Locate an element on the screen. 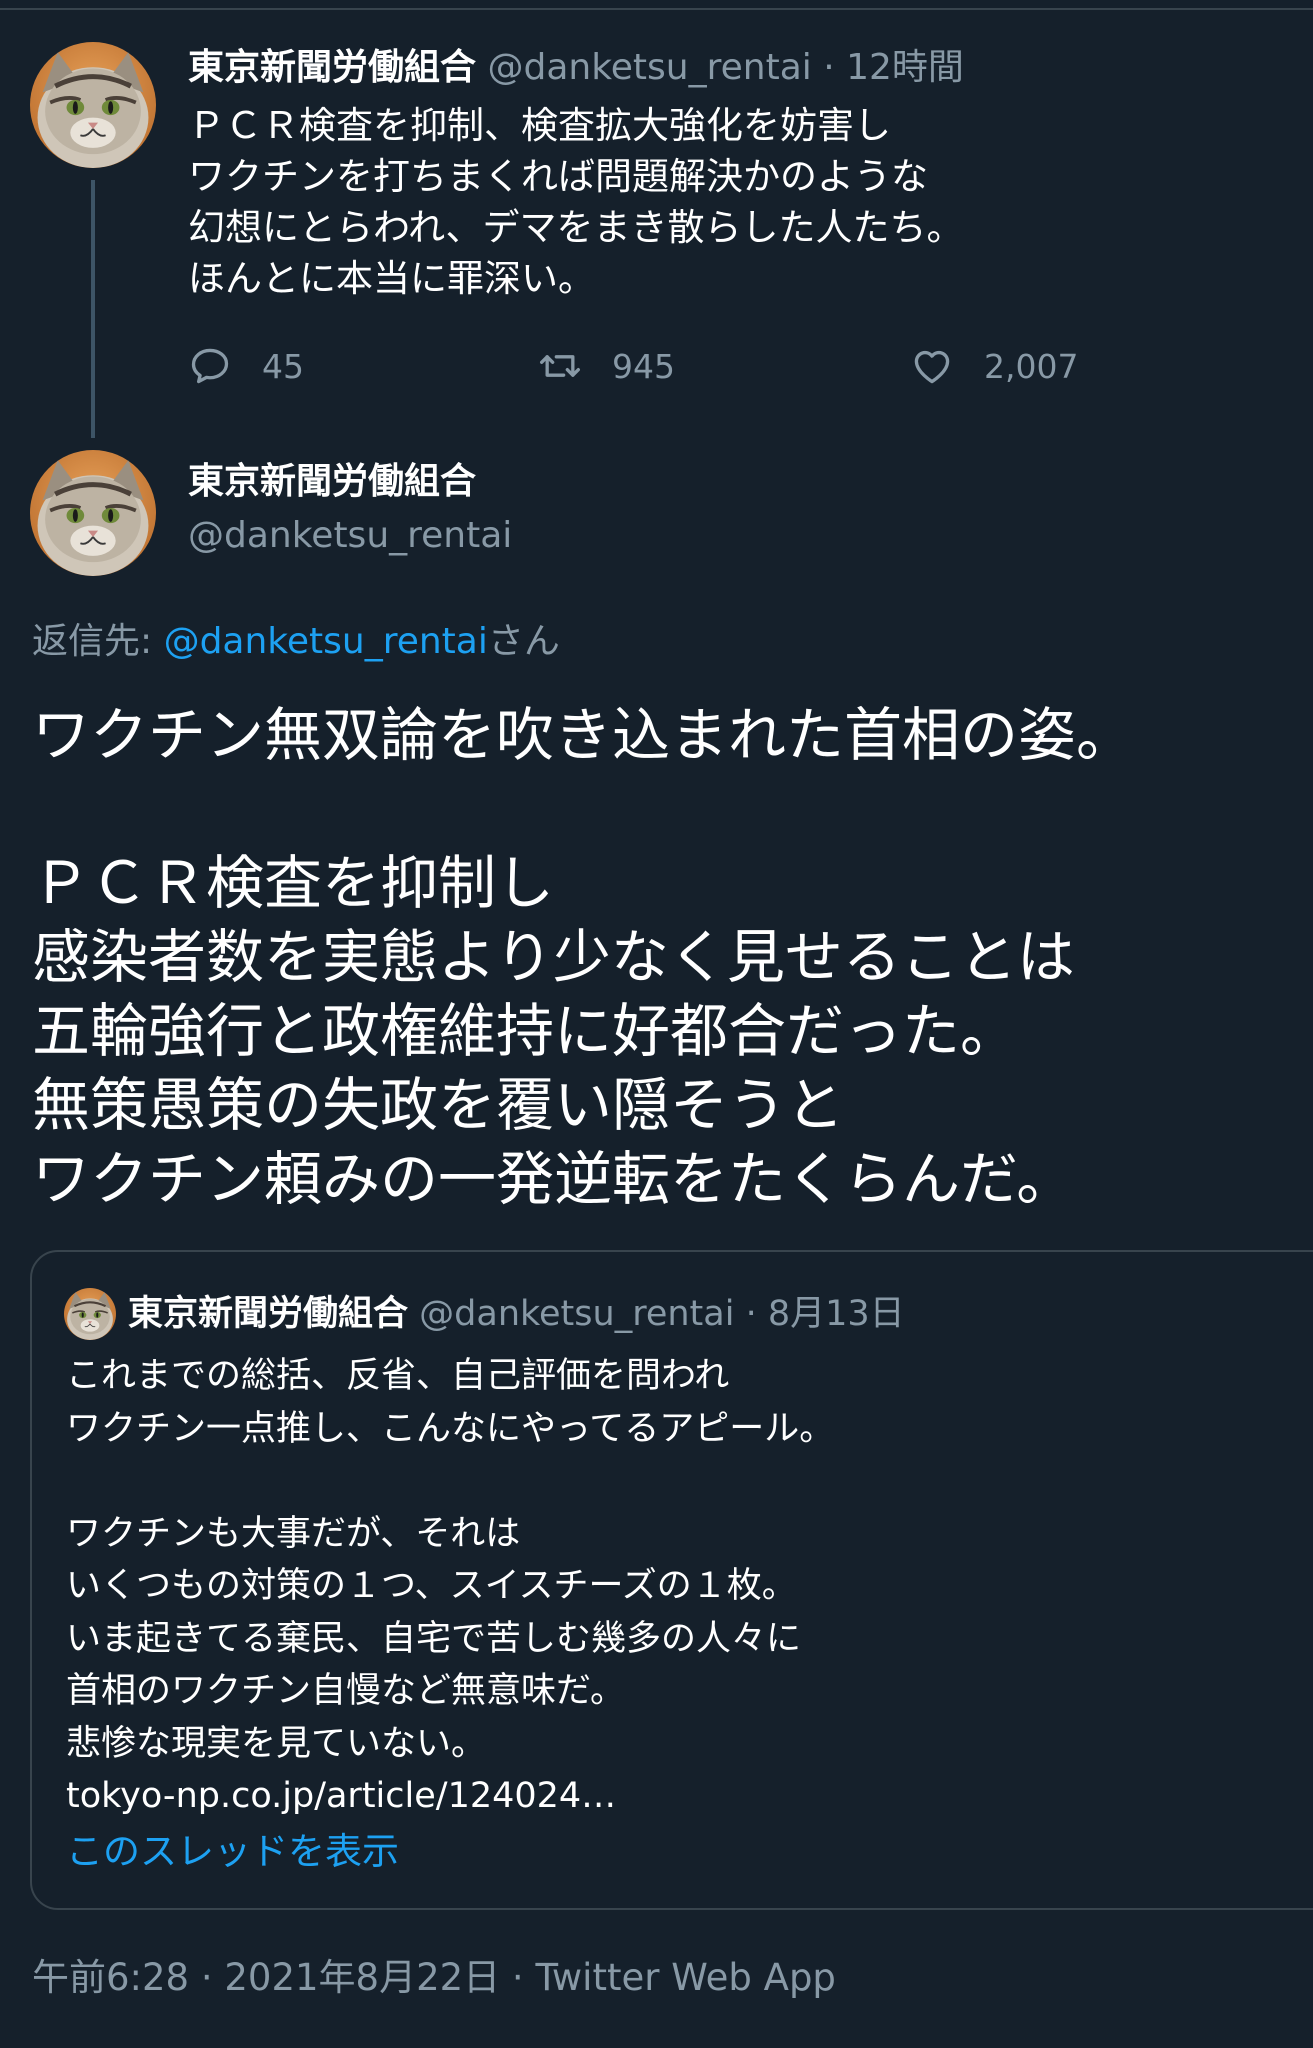 Image resolution: width=1313 pixels, height=2048 pixels. reply-button: 45 is located at coordinates (246, 366).